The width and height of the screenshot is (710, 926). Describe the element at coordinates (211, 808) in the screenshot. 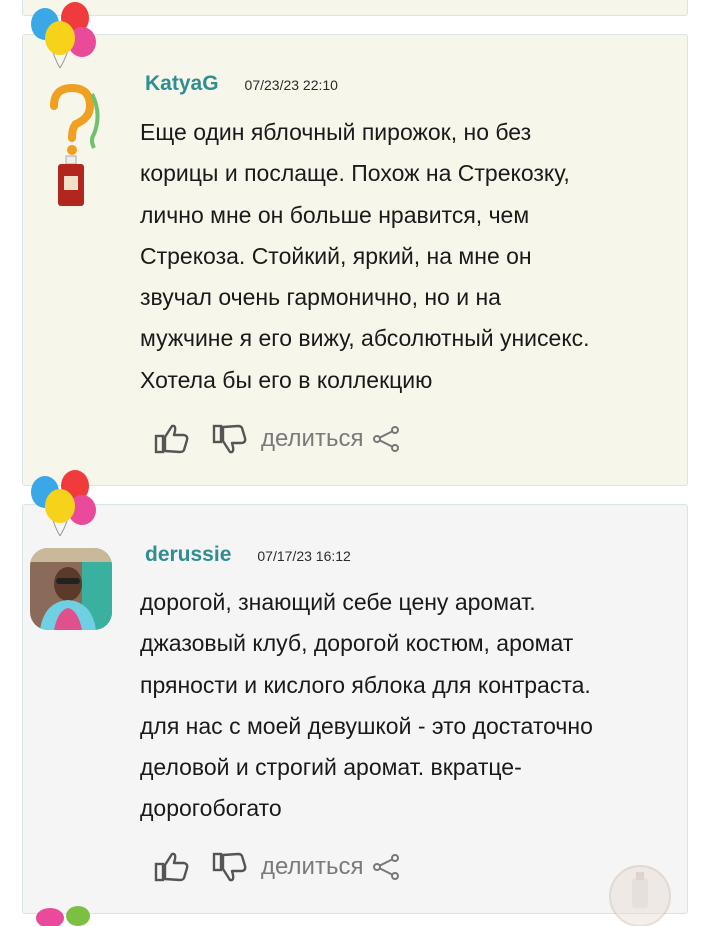

I see `comment-line: дорогобогато` at that location.